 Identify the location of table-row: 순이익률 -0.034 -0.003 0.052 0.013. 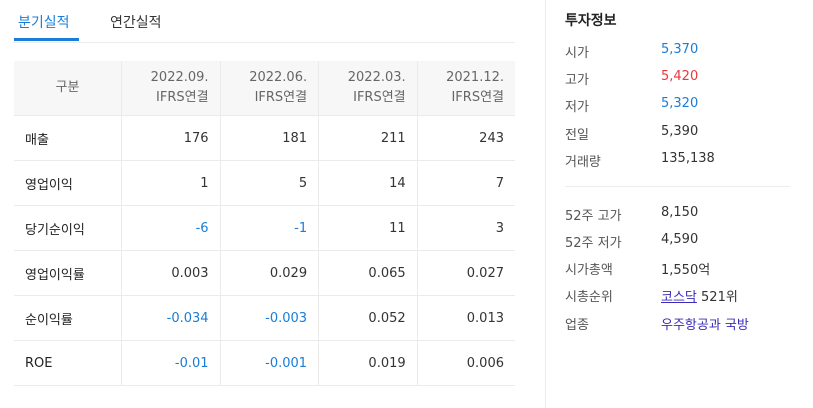
(264, 318).